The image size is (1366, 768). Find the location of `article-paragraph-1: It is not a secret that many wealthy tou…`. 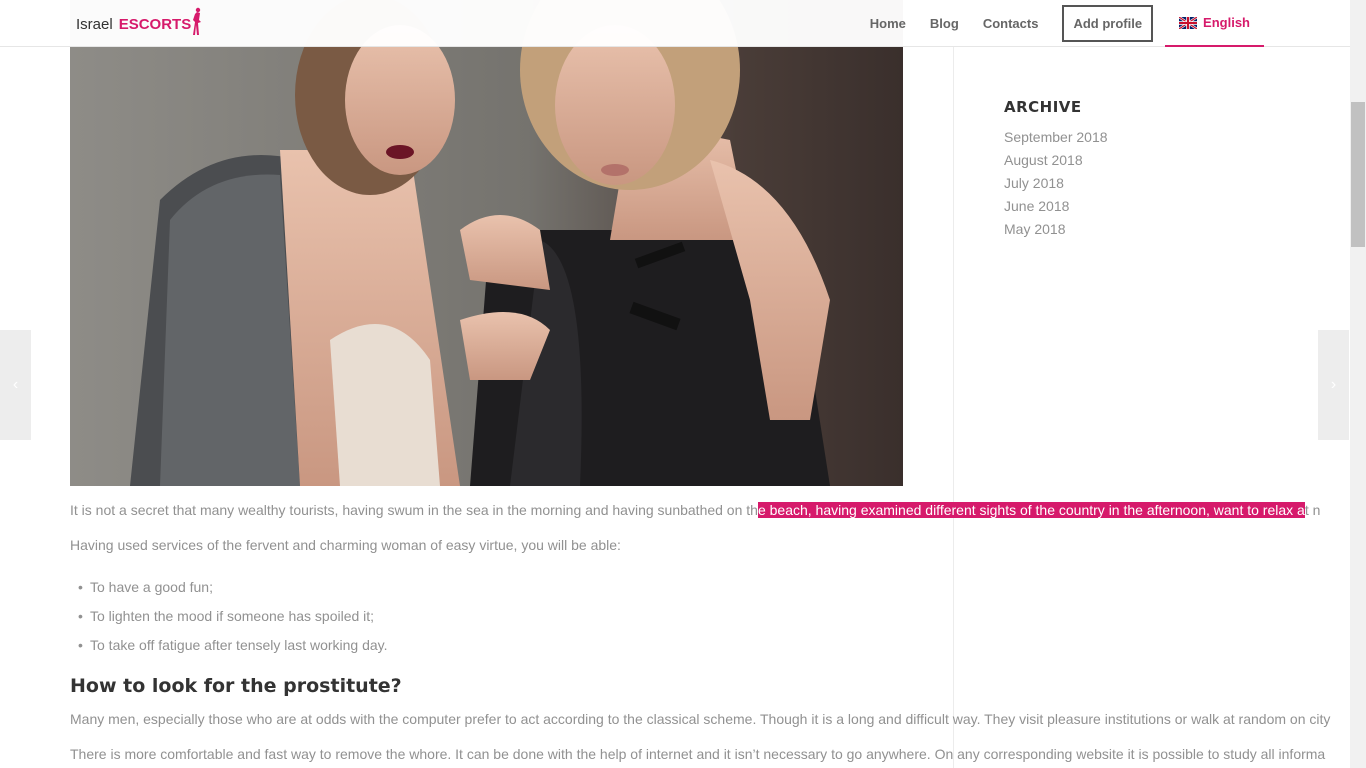

article-paragraph-1: It is not a secret that many wealthy tou… is located at coordinates (695, 510).